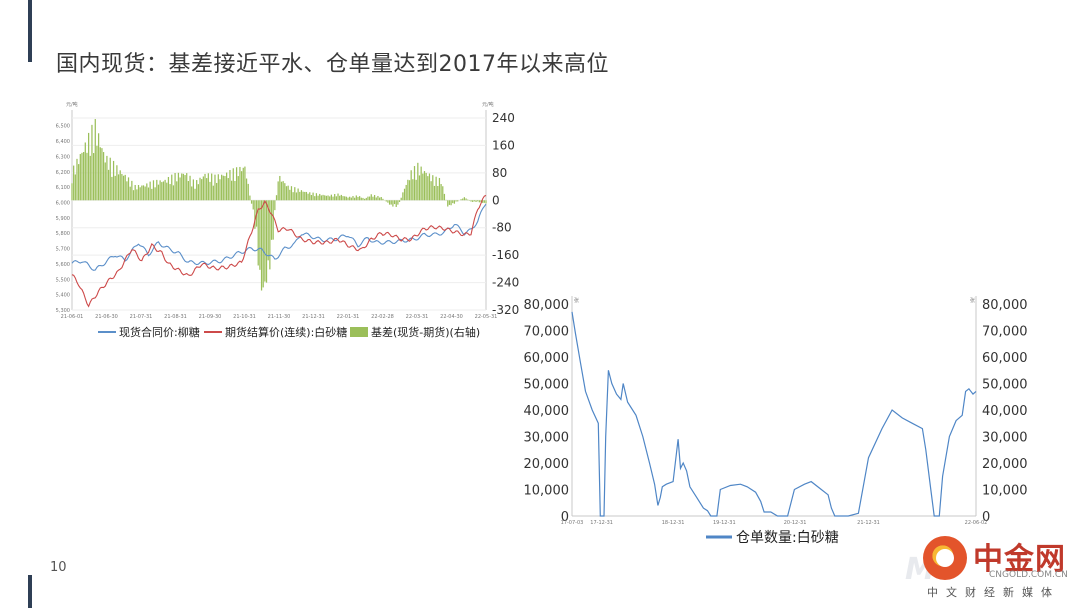 Image resolution: width=1080 pixels, height=608 pixels. What do you see at coordinates (601, 523) in the screenshot?
I see `x-tick-label: 17-12-31` at bounding box center [601, 523].